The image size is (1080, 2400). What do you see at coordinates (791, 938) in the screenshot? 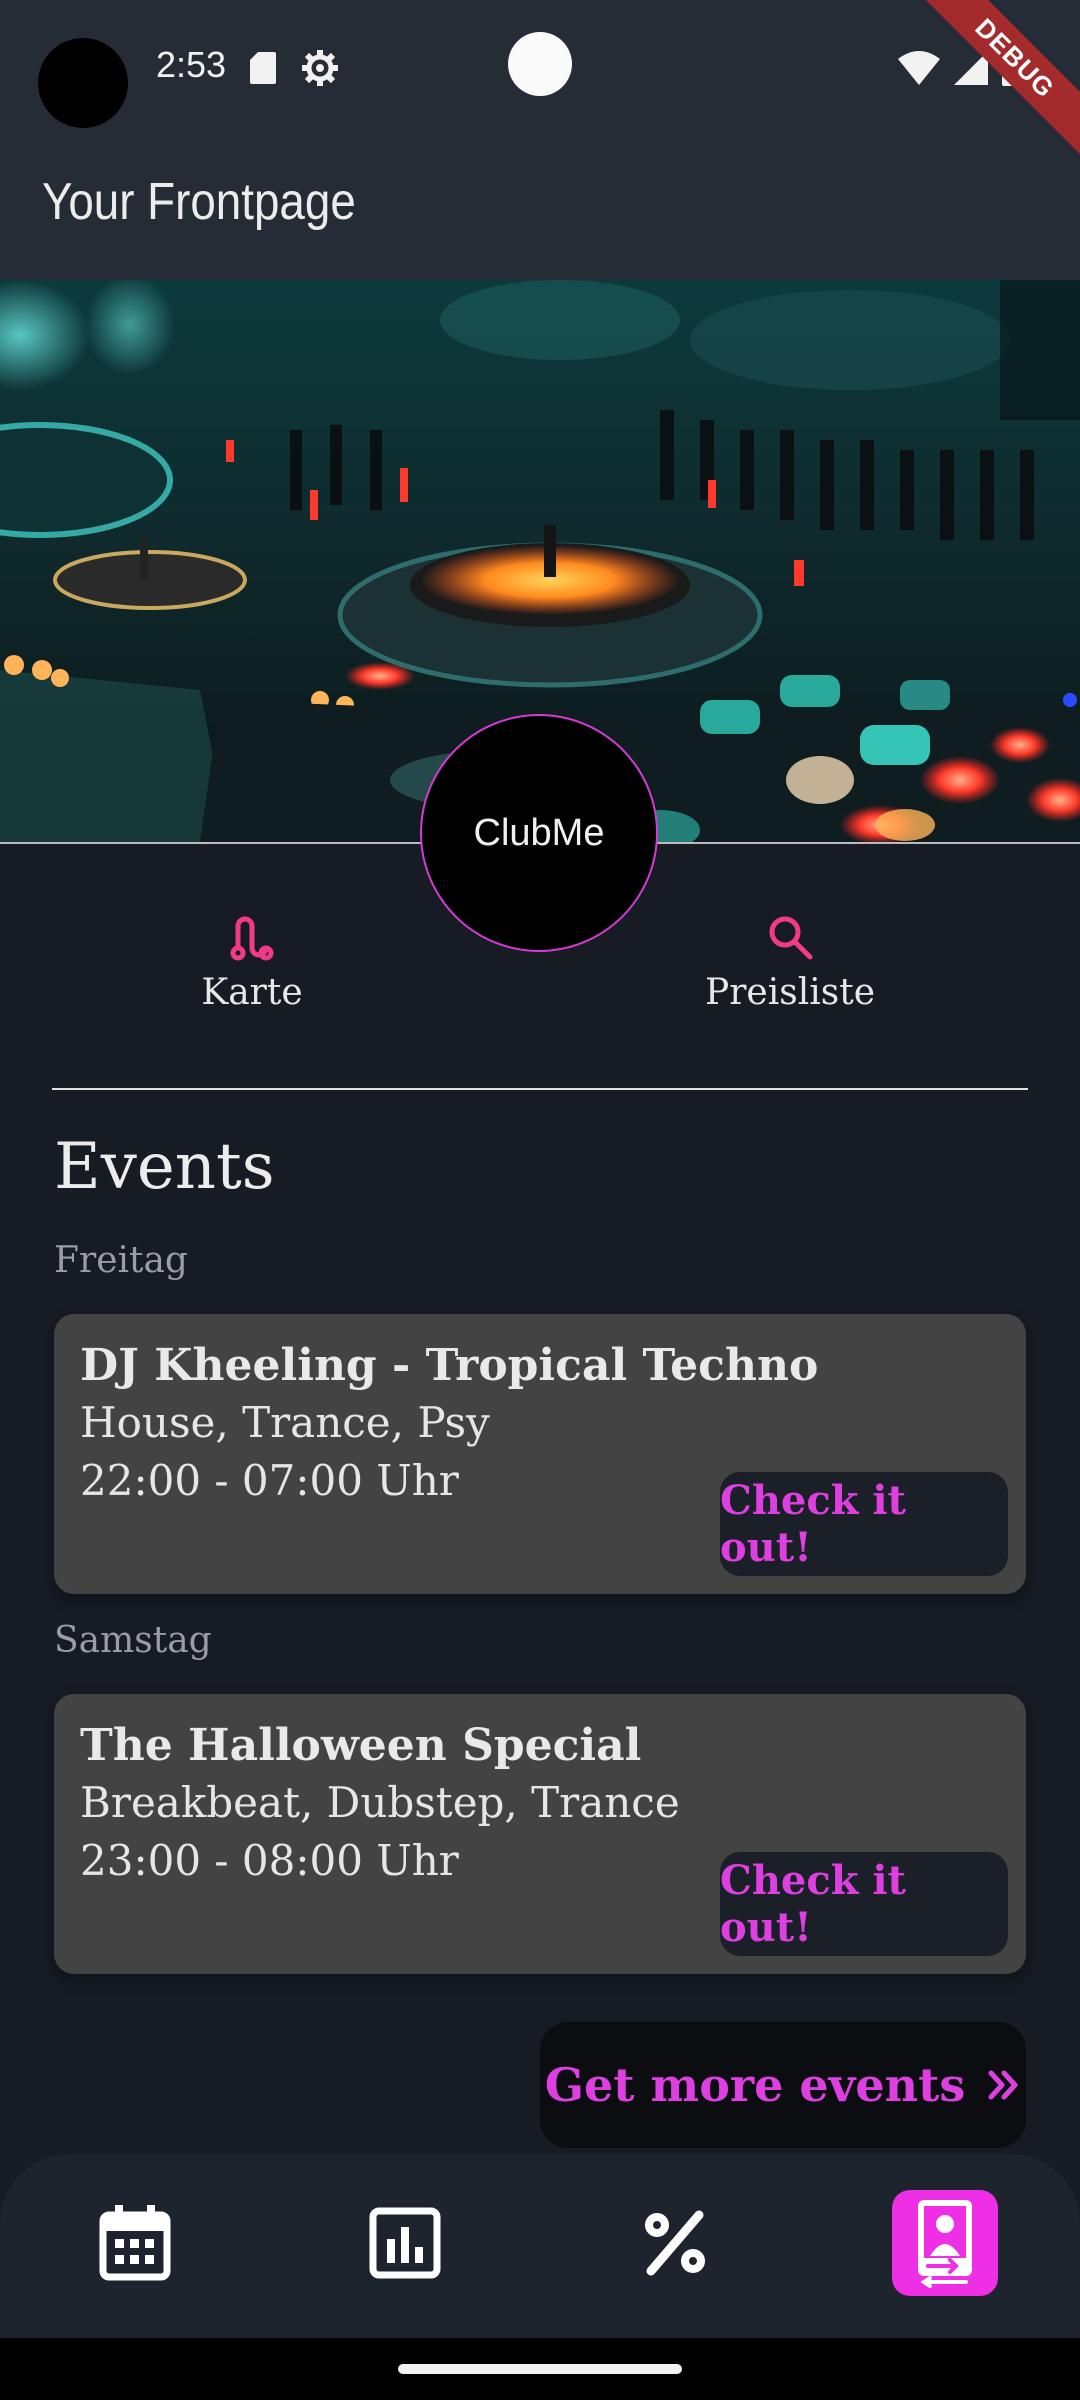
I see `search-icon` at bounding box center [791, 938].